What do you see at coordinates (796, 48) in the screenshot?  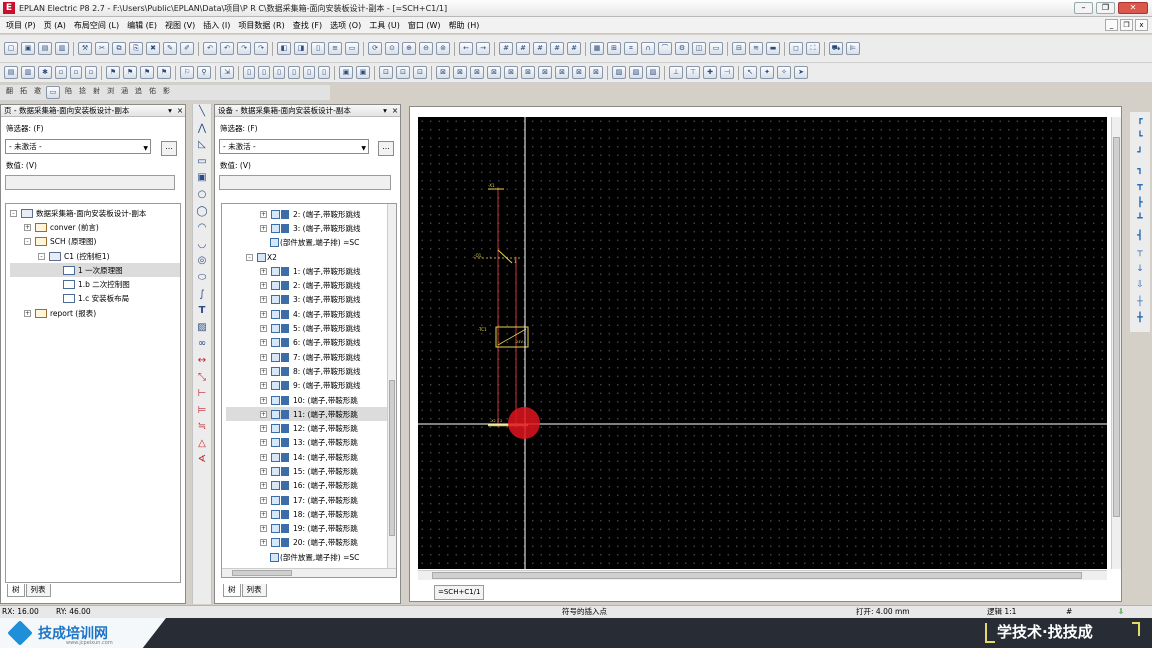 I see `select-icon: ◻` at bounding box center [796, 48].